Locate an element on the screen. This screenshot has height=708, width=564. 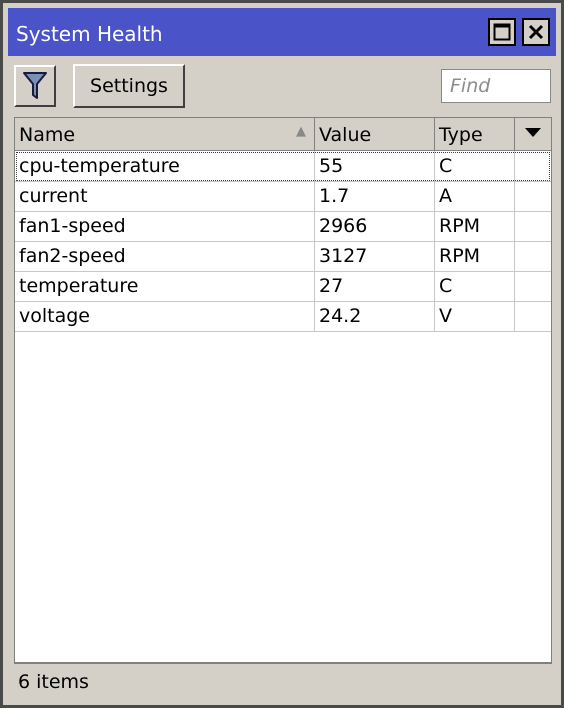
table-row: cpu-temperature 55 C is located at coordinates (283, 166).